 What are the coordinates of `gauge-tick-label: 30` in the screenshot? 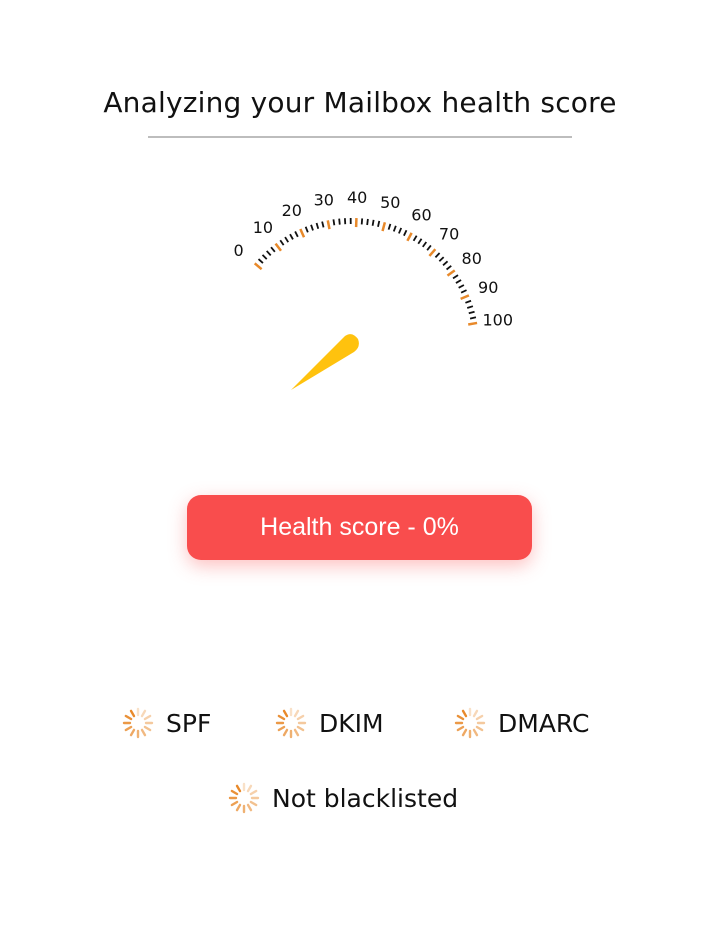 It's located at (324, 200).